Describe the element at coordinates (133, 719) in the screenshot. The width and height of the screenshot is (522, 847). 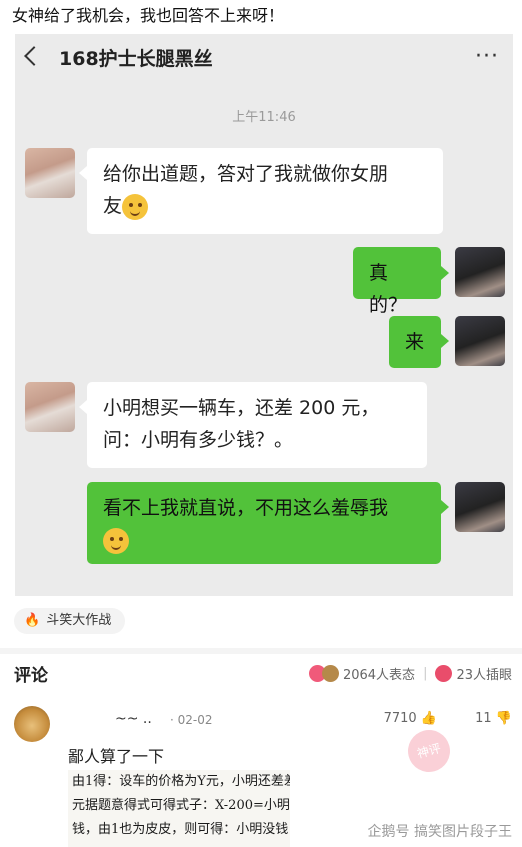
I see `commenter-name: ~~ ..` at that location.